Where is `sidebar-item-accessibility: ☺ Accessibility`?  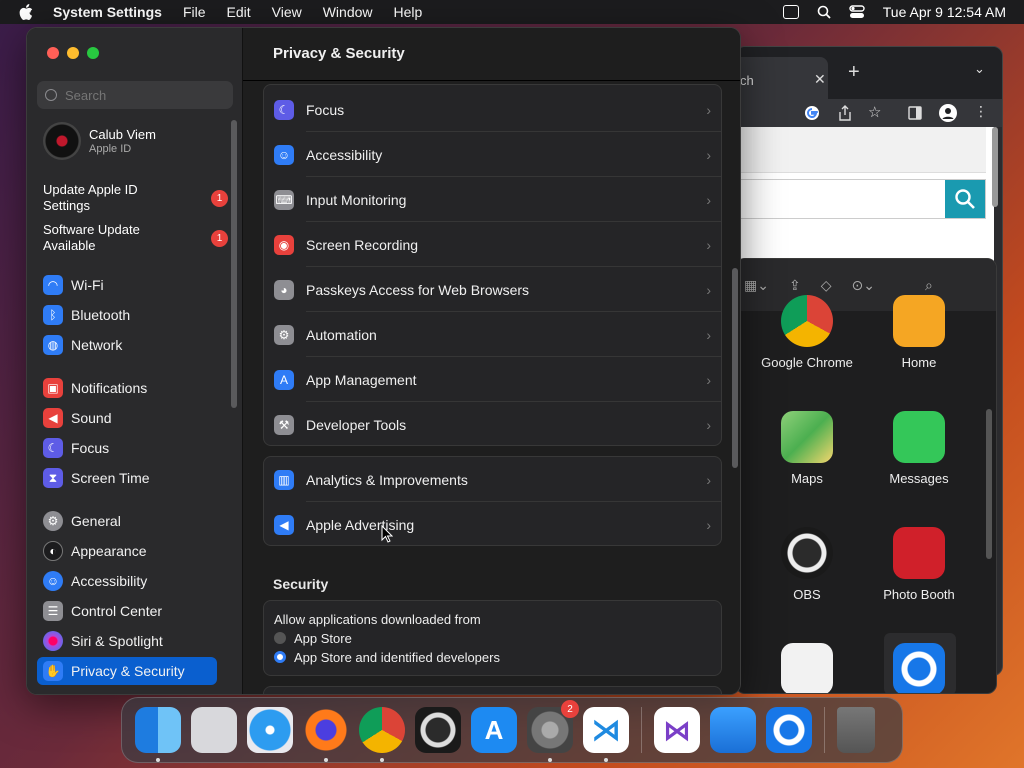
sidebar-item-accessibility: ☺ Accessibility is located at coordinates (127, 581).